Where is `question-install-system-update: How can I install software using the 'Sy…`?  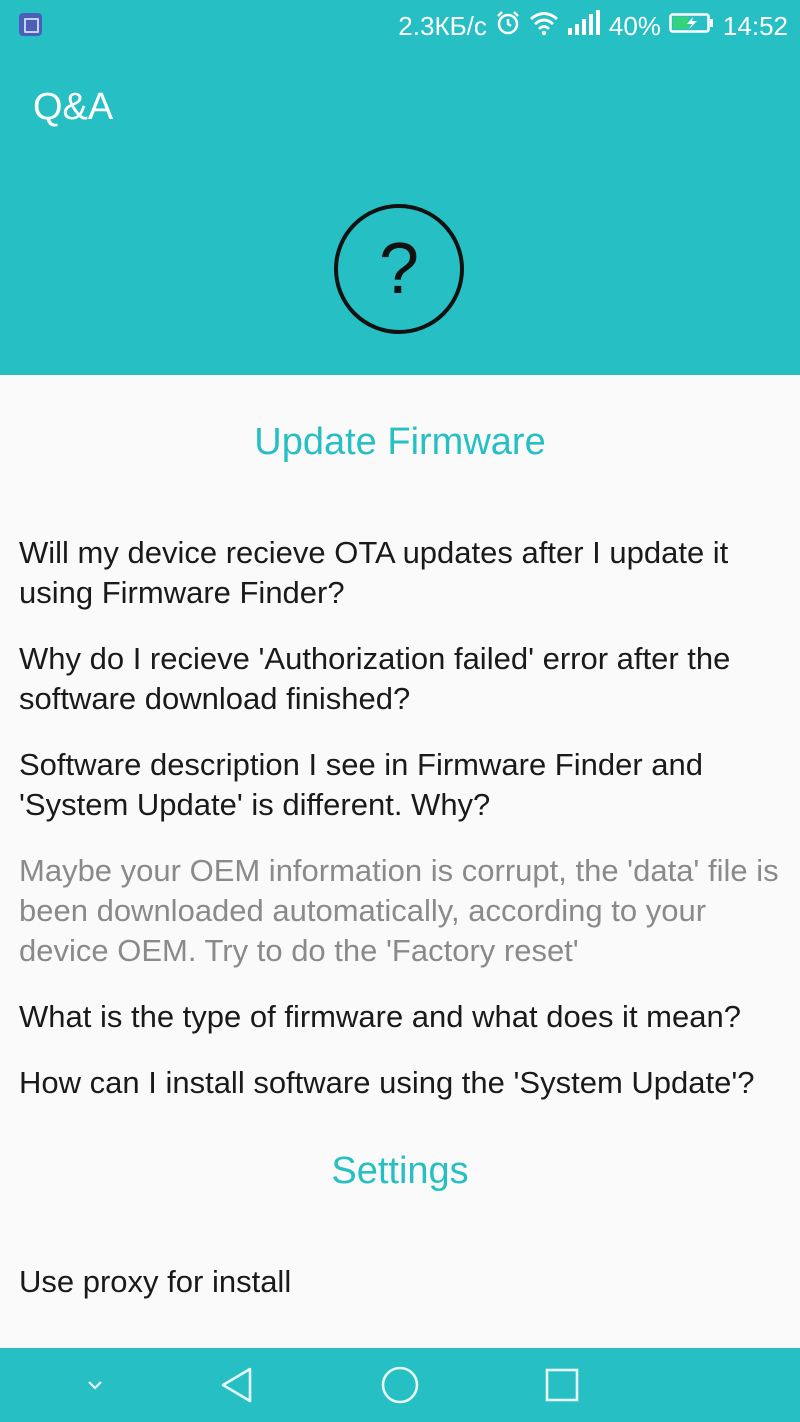 question-install-system-update: How can I install software using the 'Sy… is located at coordinates (401, 1083).